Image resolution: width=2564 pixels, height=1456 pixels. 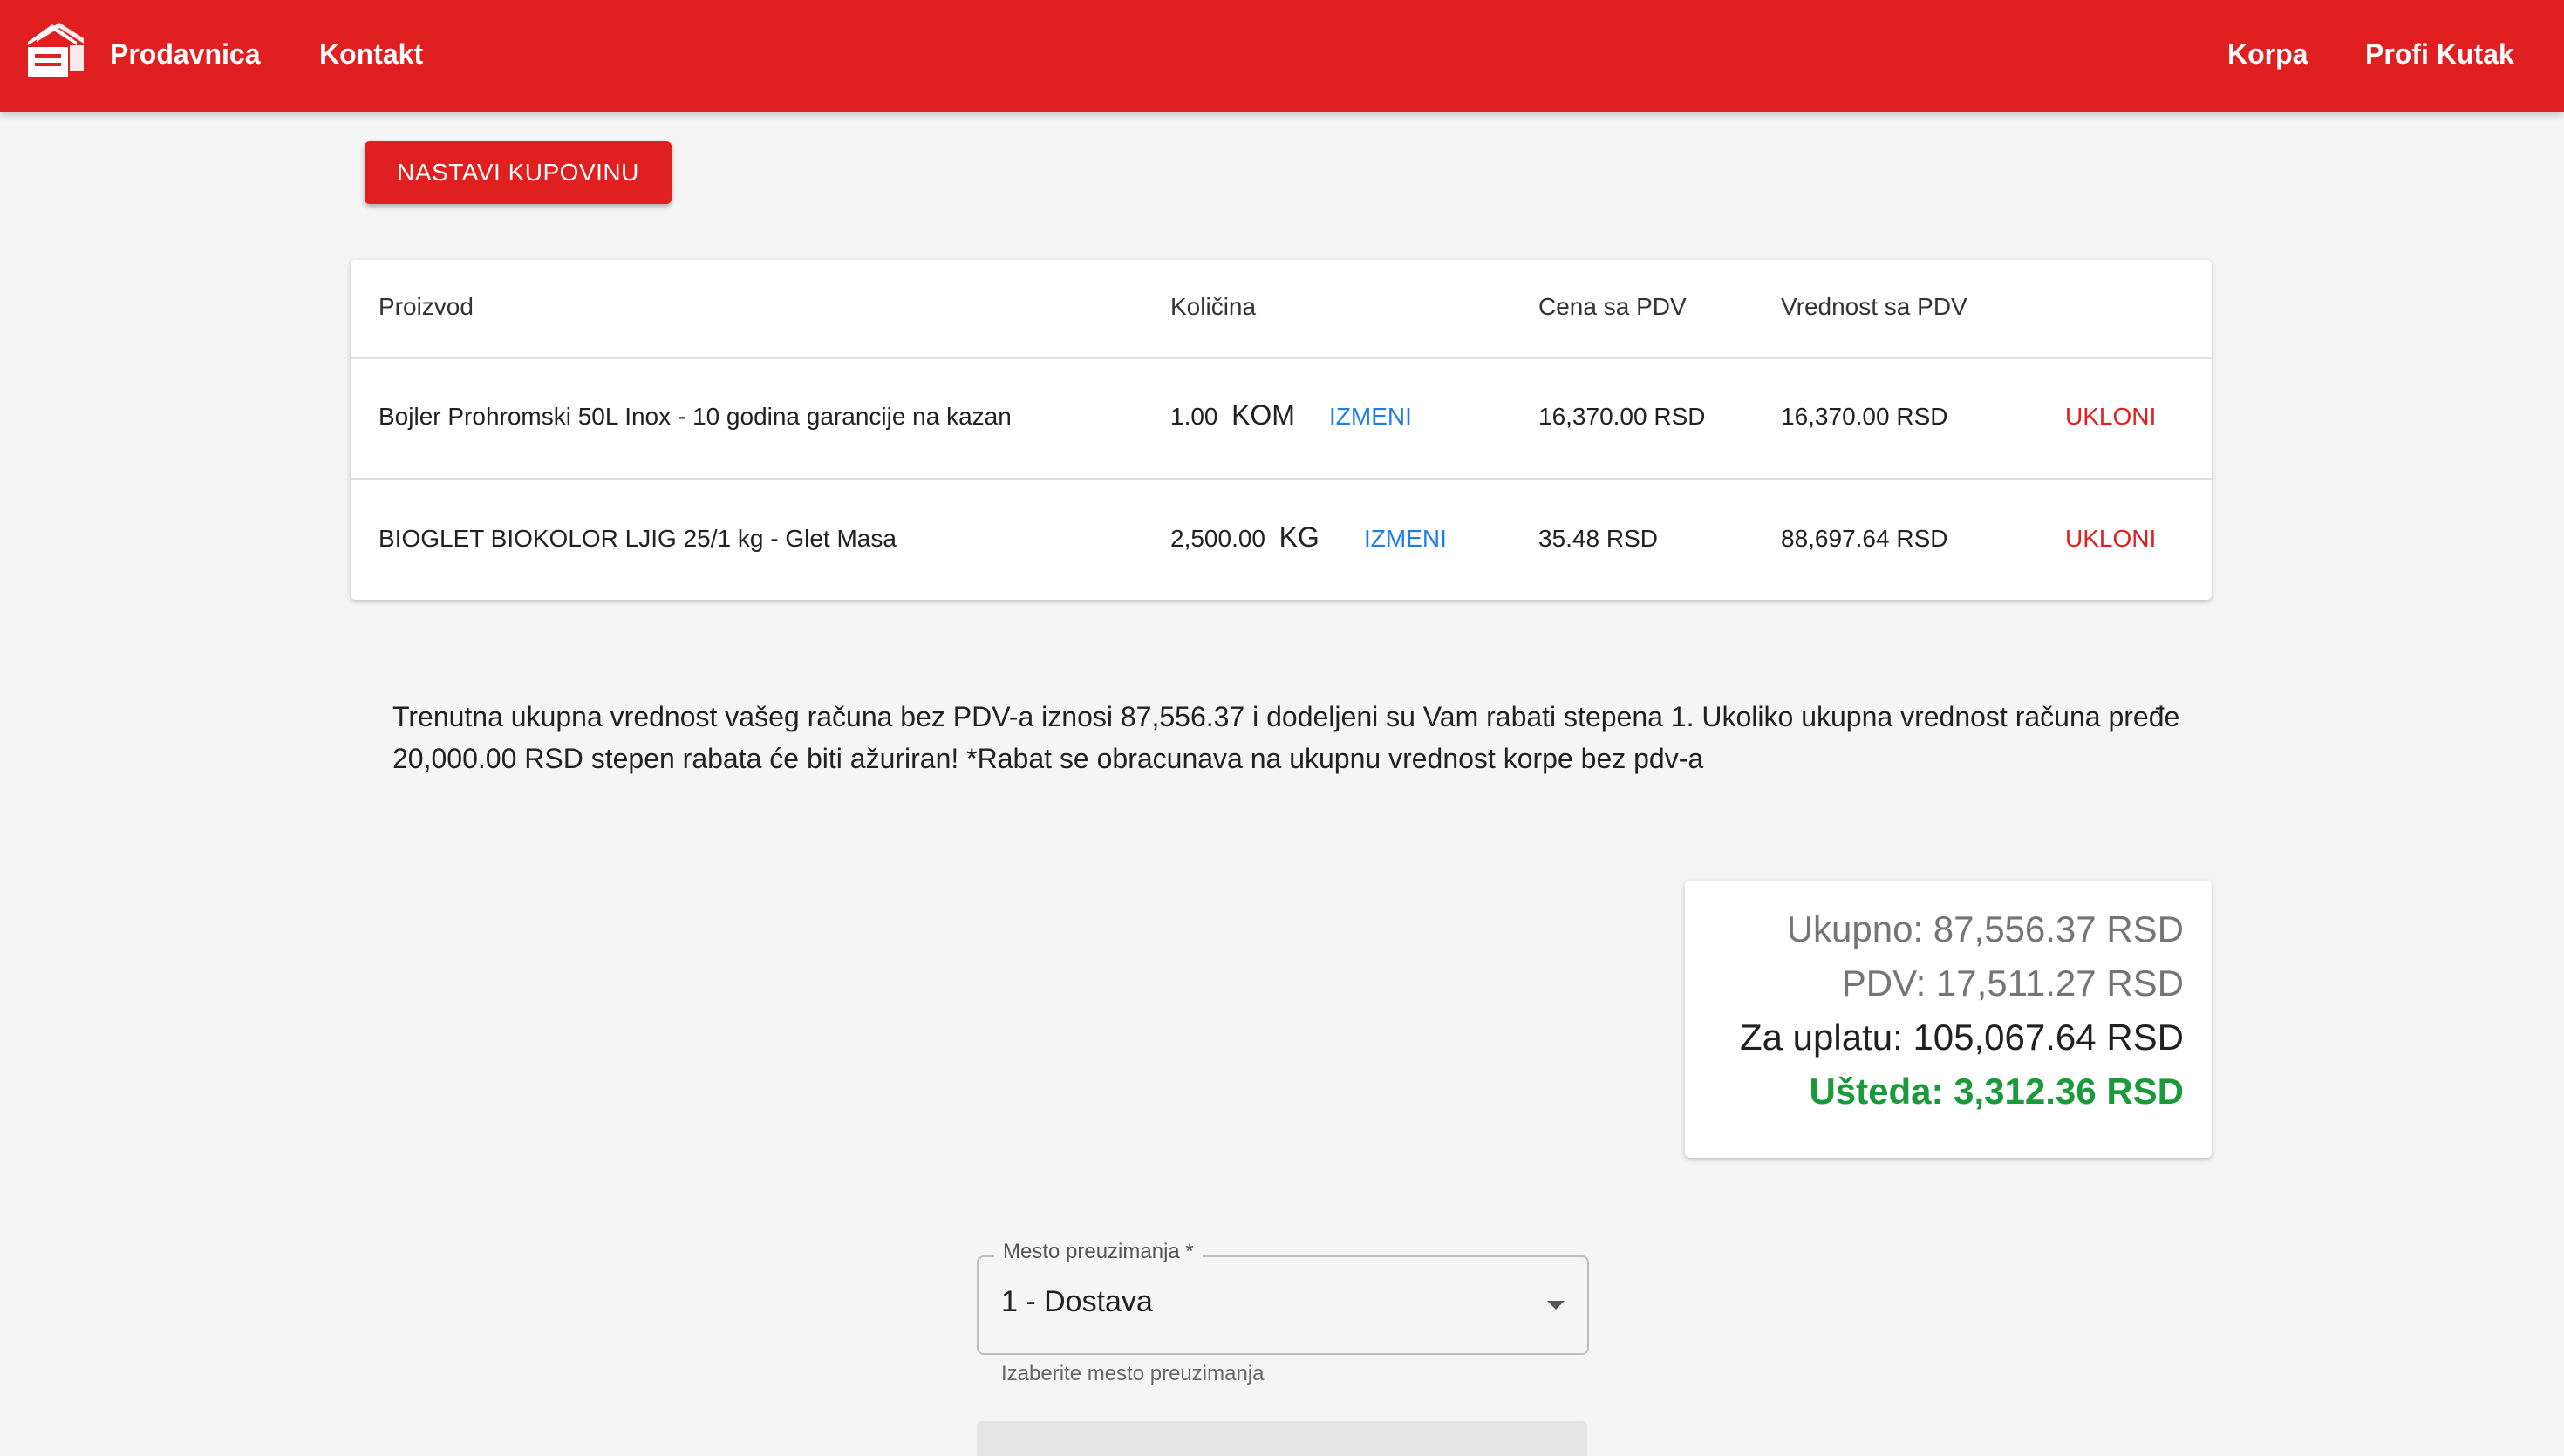 What do you see at coordinates (1077, 1301) in the screenshot?
I see `pickup-location-value: 1 - Dostava` at bounding box center [1077, 1301].